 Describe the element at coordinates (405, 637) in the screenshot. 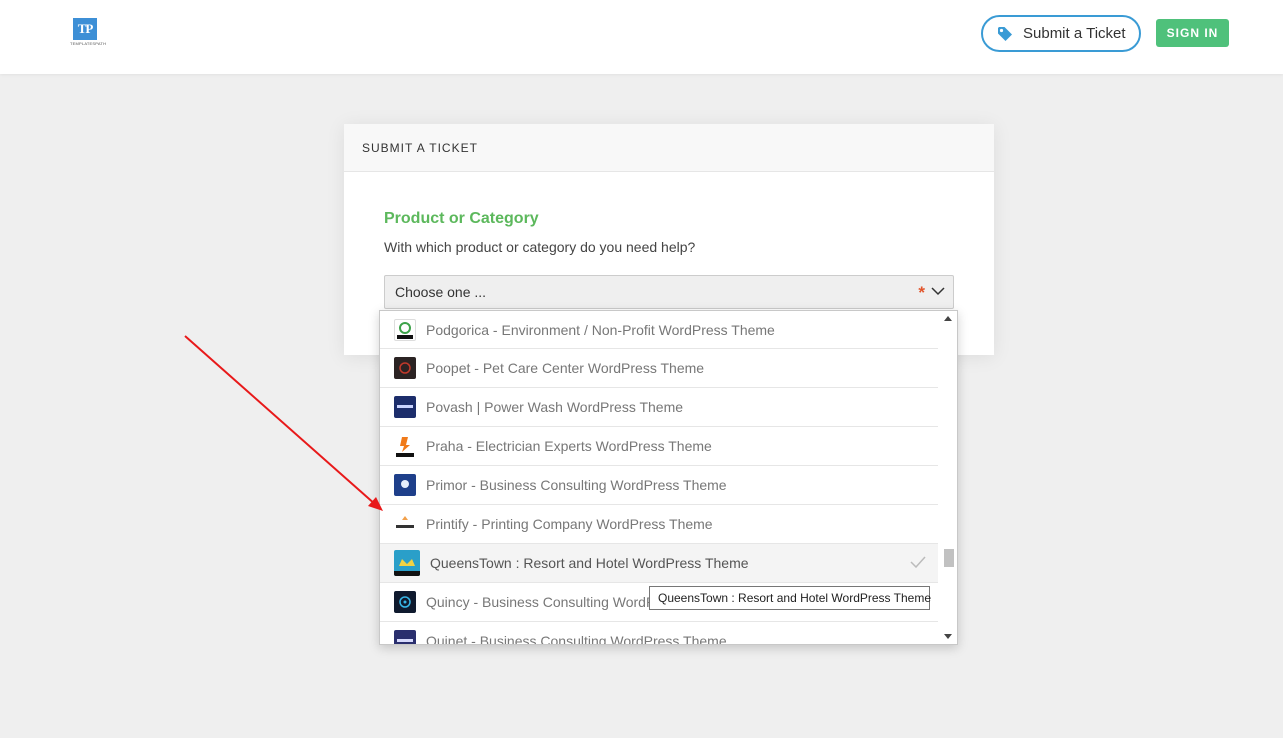

I see `quinet-thumb-icon` at that location.